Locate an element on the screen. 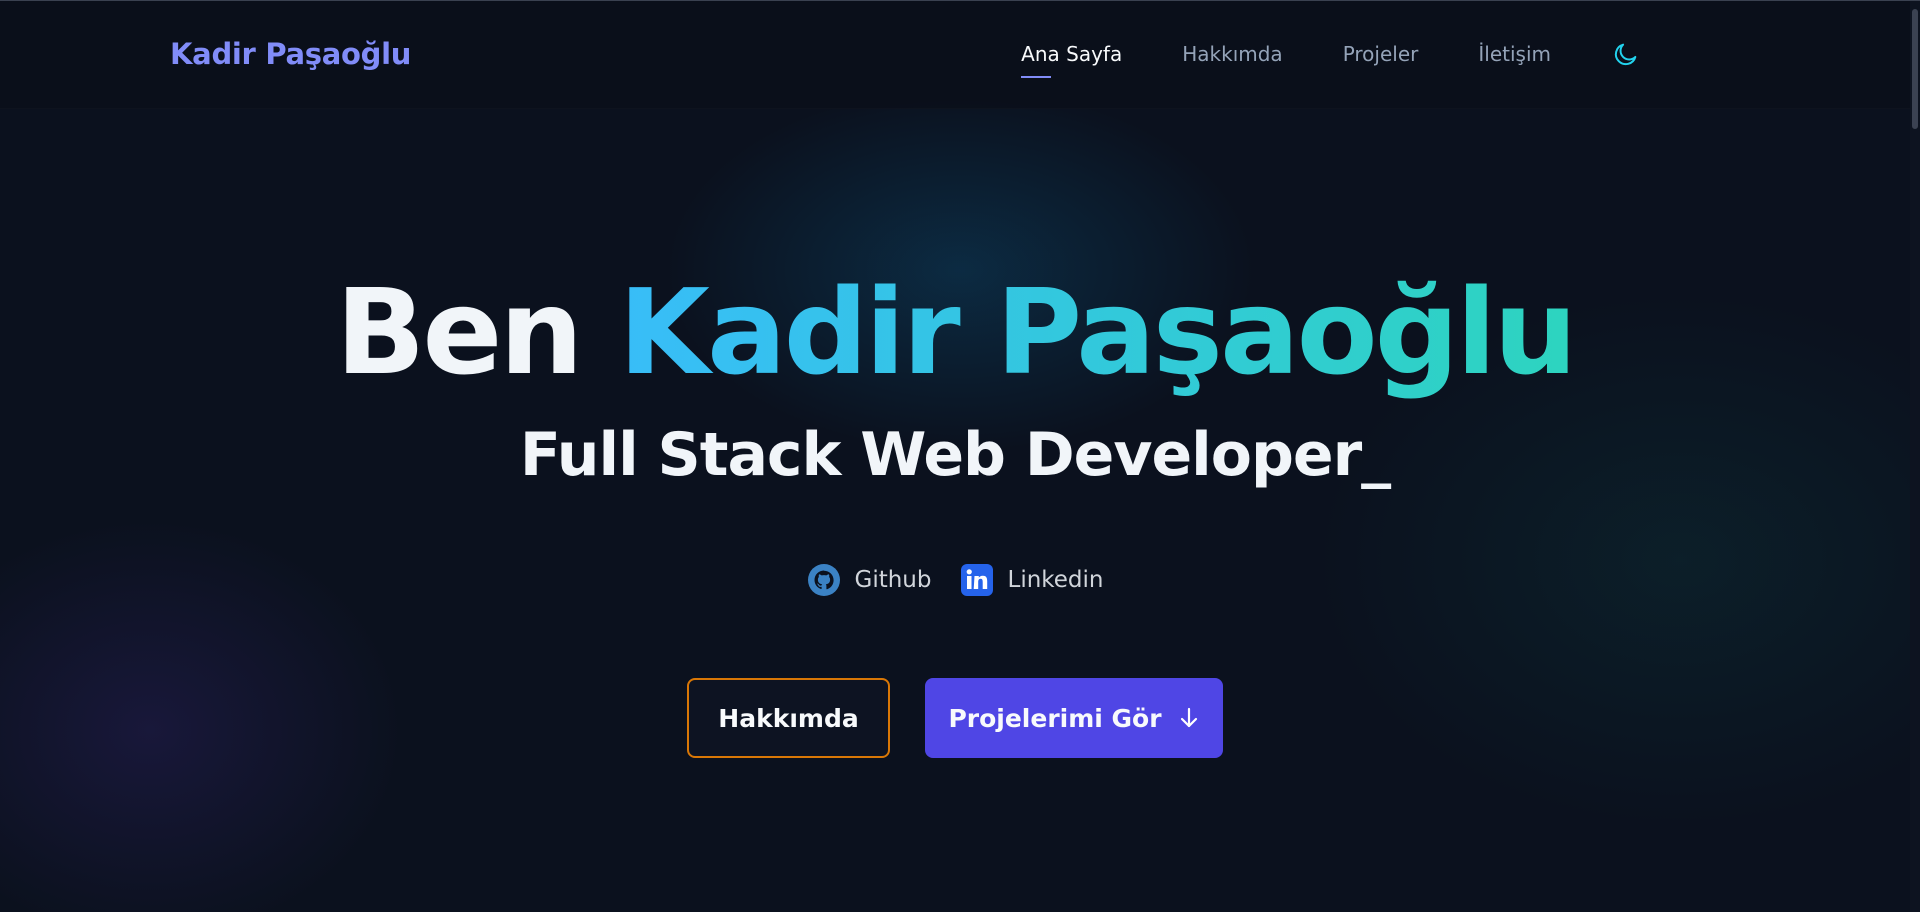 Image resolution: width=1920 pixels, height=912 pixels. github-link: Github is located at coordinates (869, 580).